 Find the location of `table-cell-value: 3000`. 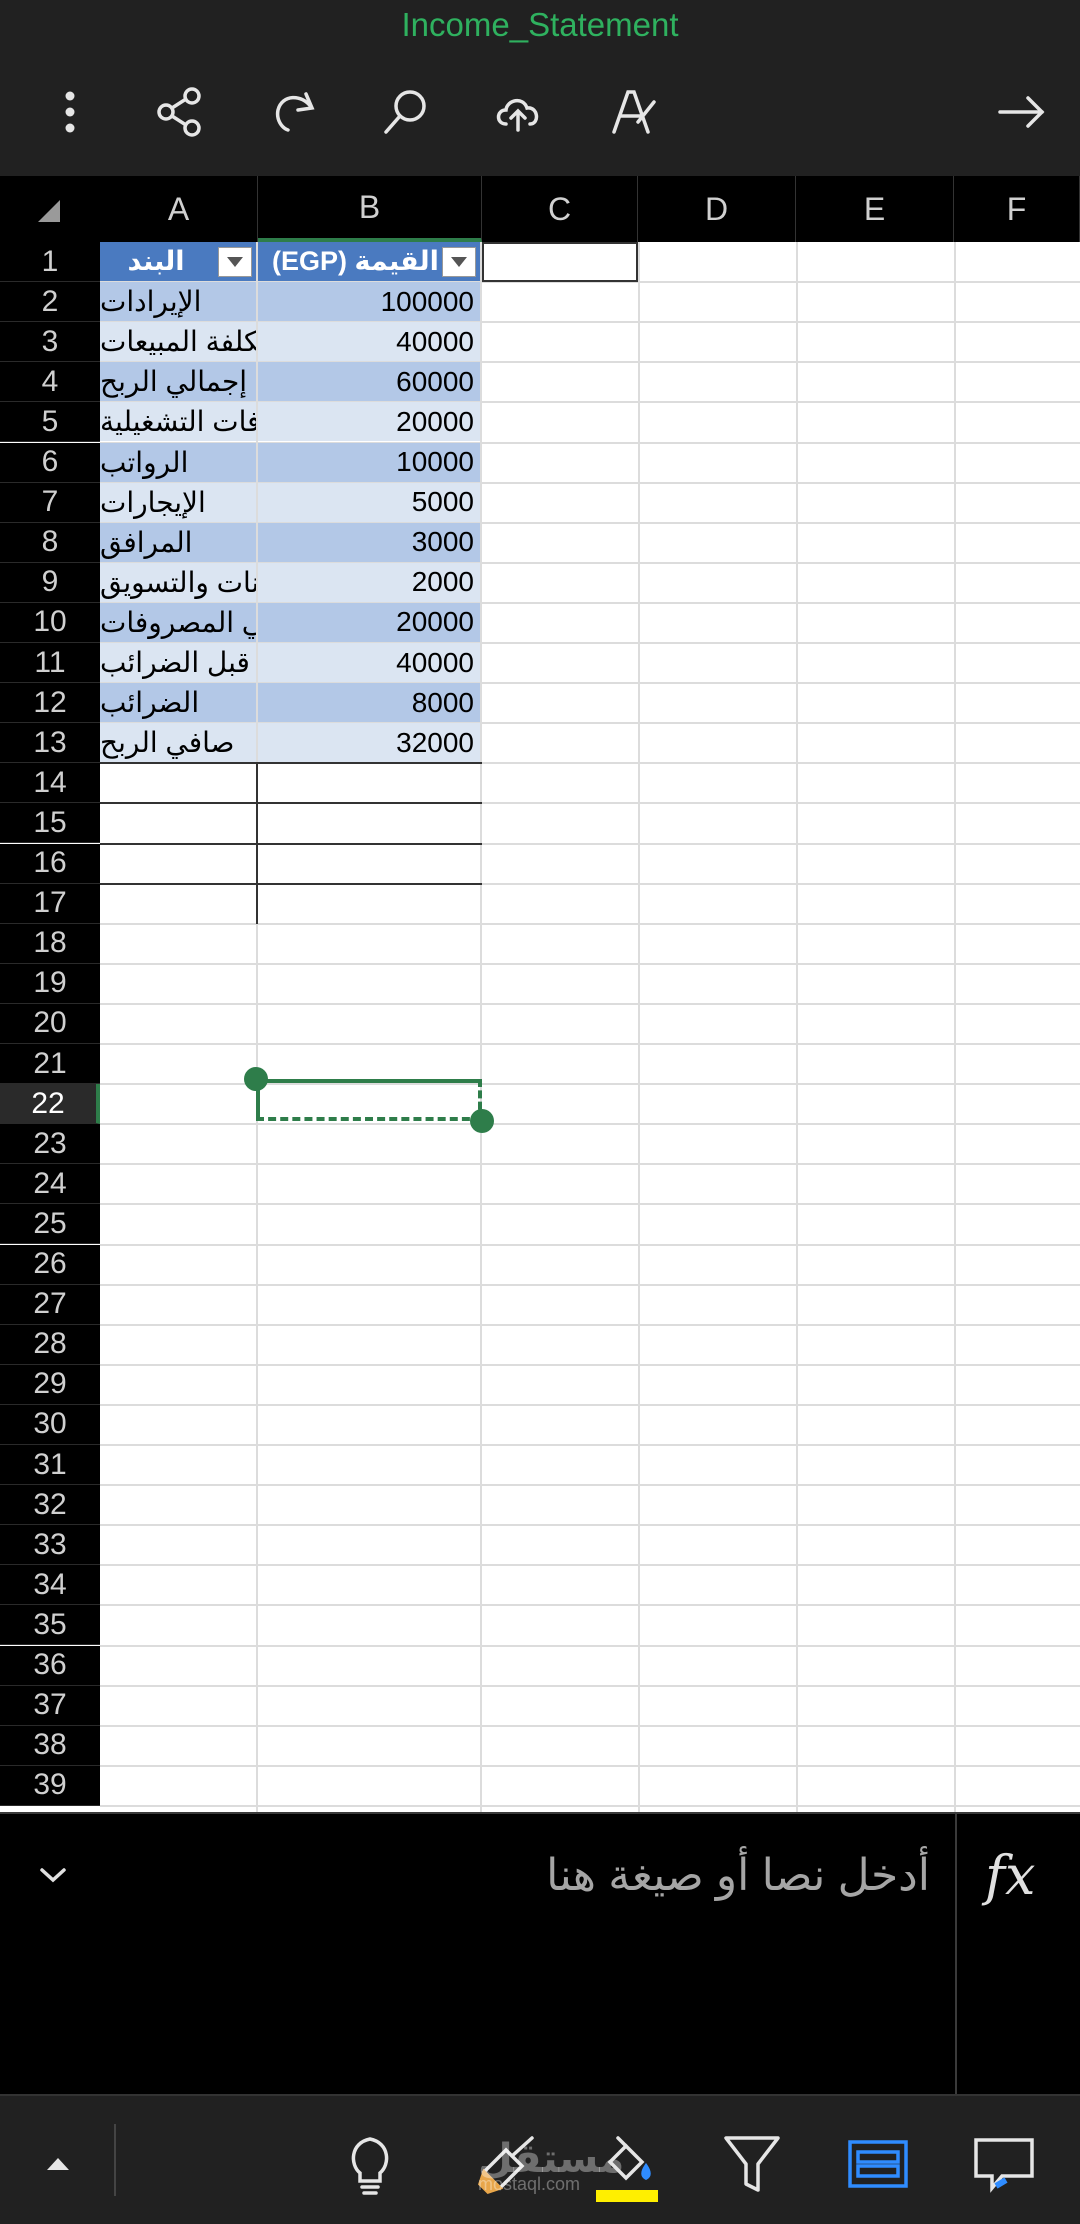

table-cell-value: 3000 is located at coordinates (369, 542).